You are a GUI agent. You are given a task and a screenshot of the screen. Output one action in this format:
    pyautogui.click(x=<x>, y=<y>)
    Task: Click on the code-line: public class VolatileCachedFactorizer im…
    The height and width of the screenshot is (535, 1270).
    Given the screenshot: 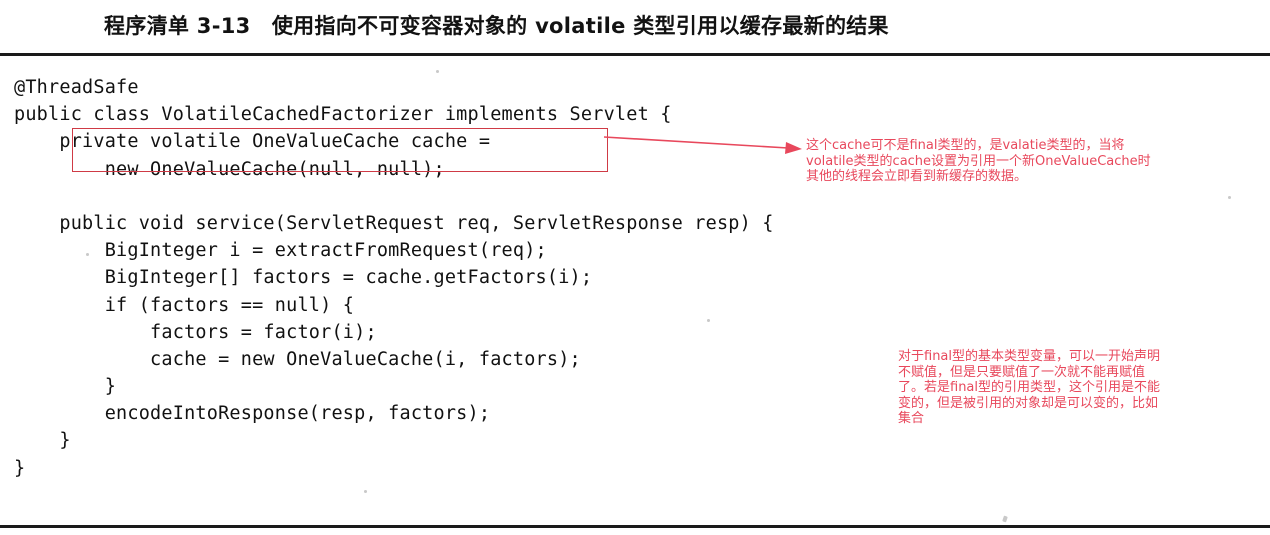 What is the action you would take?
    pyautogui.click(x=343, y=115)
    